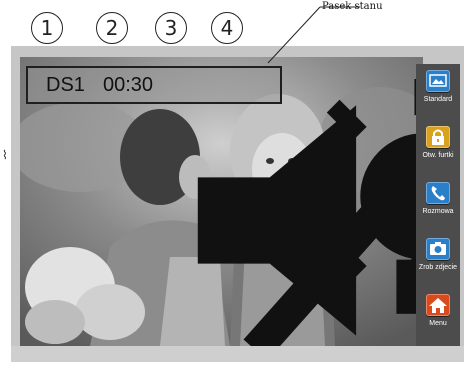 The width and height of the screenshot is (475, 370). I want to click on callout-2: 2, so click(112, 28).